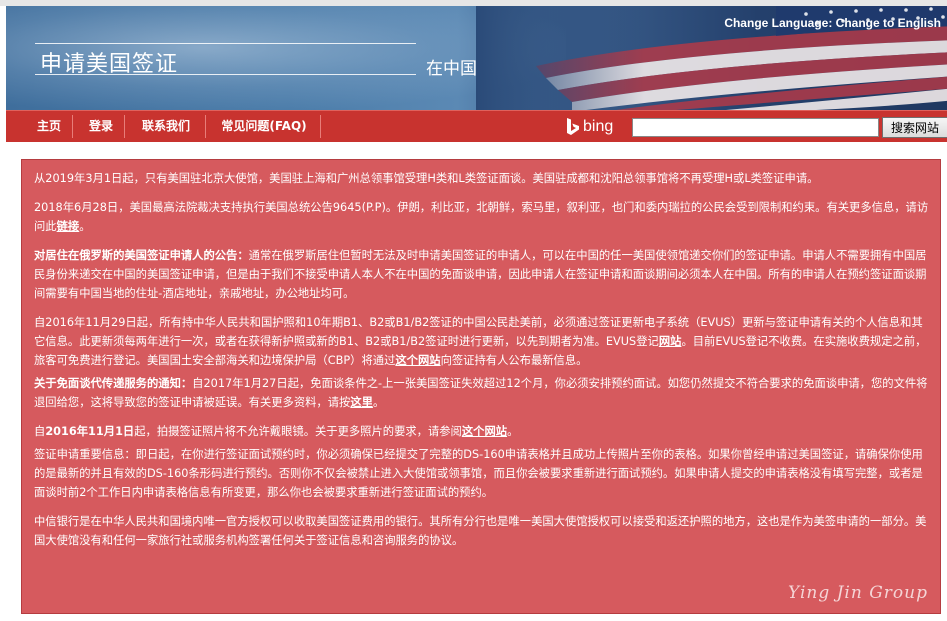 This screenshot has height=621, width=947. I want to click on title-rule-top, so click(225, 43).